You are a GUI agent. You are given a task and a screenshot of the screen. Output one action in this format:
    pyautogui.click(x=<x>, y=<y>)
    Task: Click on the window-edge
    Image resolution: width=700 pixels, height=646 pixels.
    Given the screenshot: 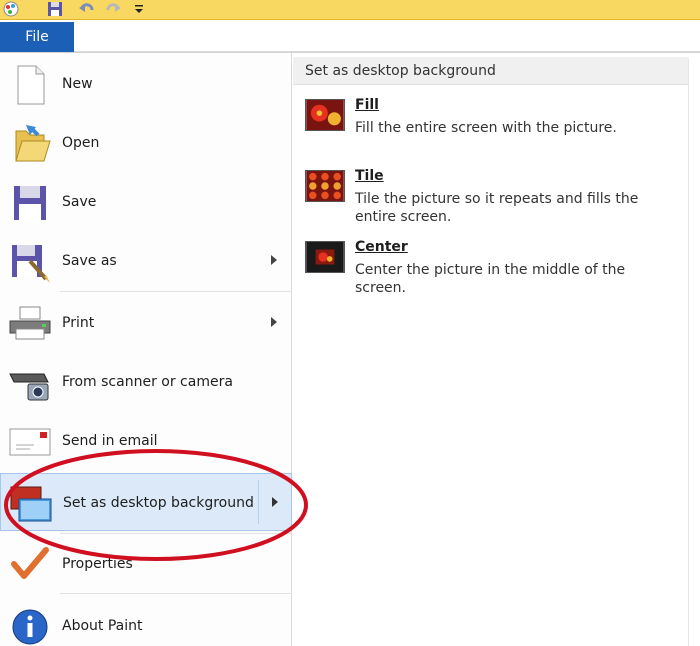 What is the action you would take?
    pyautogui.click(x=688, y=353)
    